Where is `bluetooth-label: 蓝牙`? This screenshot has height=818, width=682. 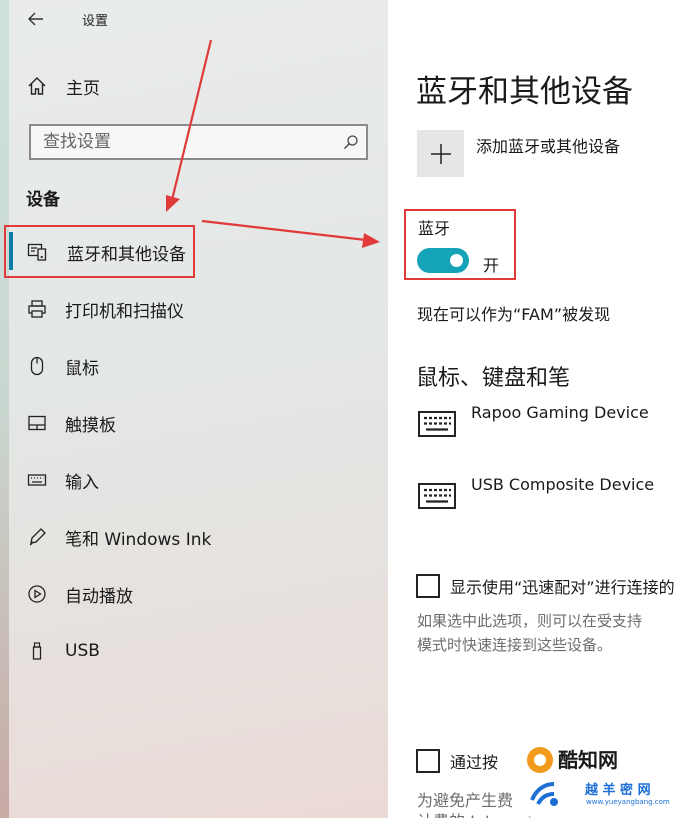 bluetooth-label: 蓝牙 is located at coordinates (434, 228).